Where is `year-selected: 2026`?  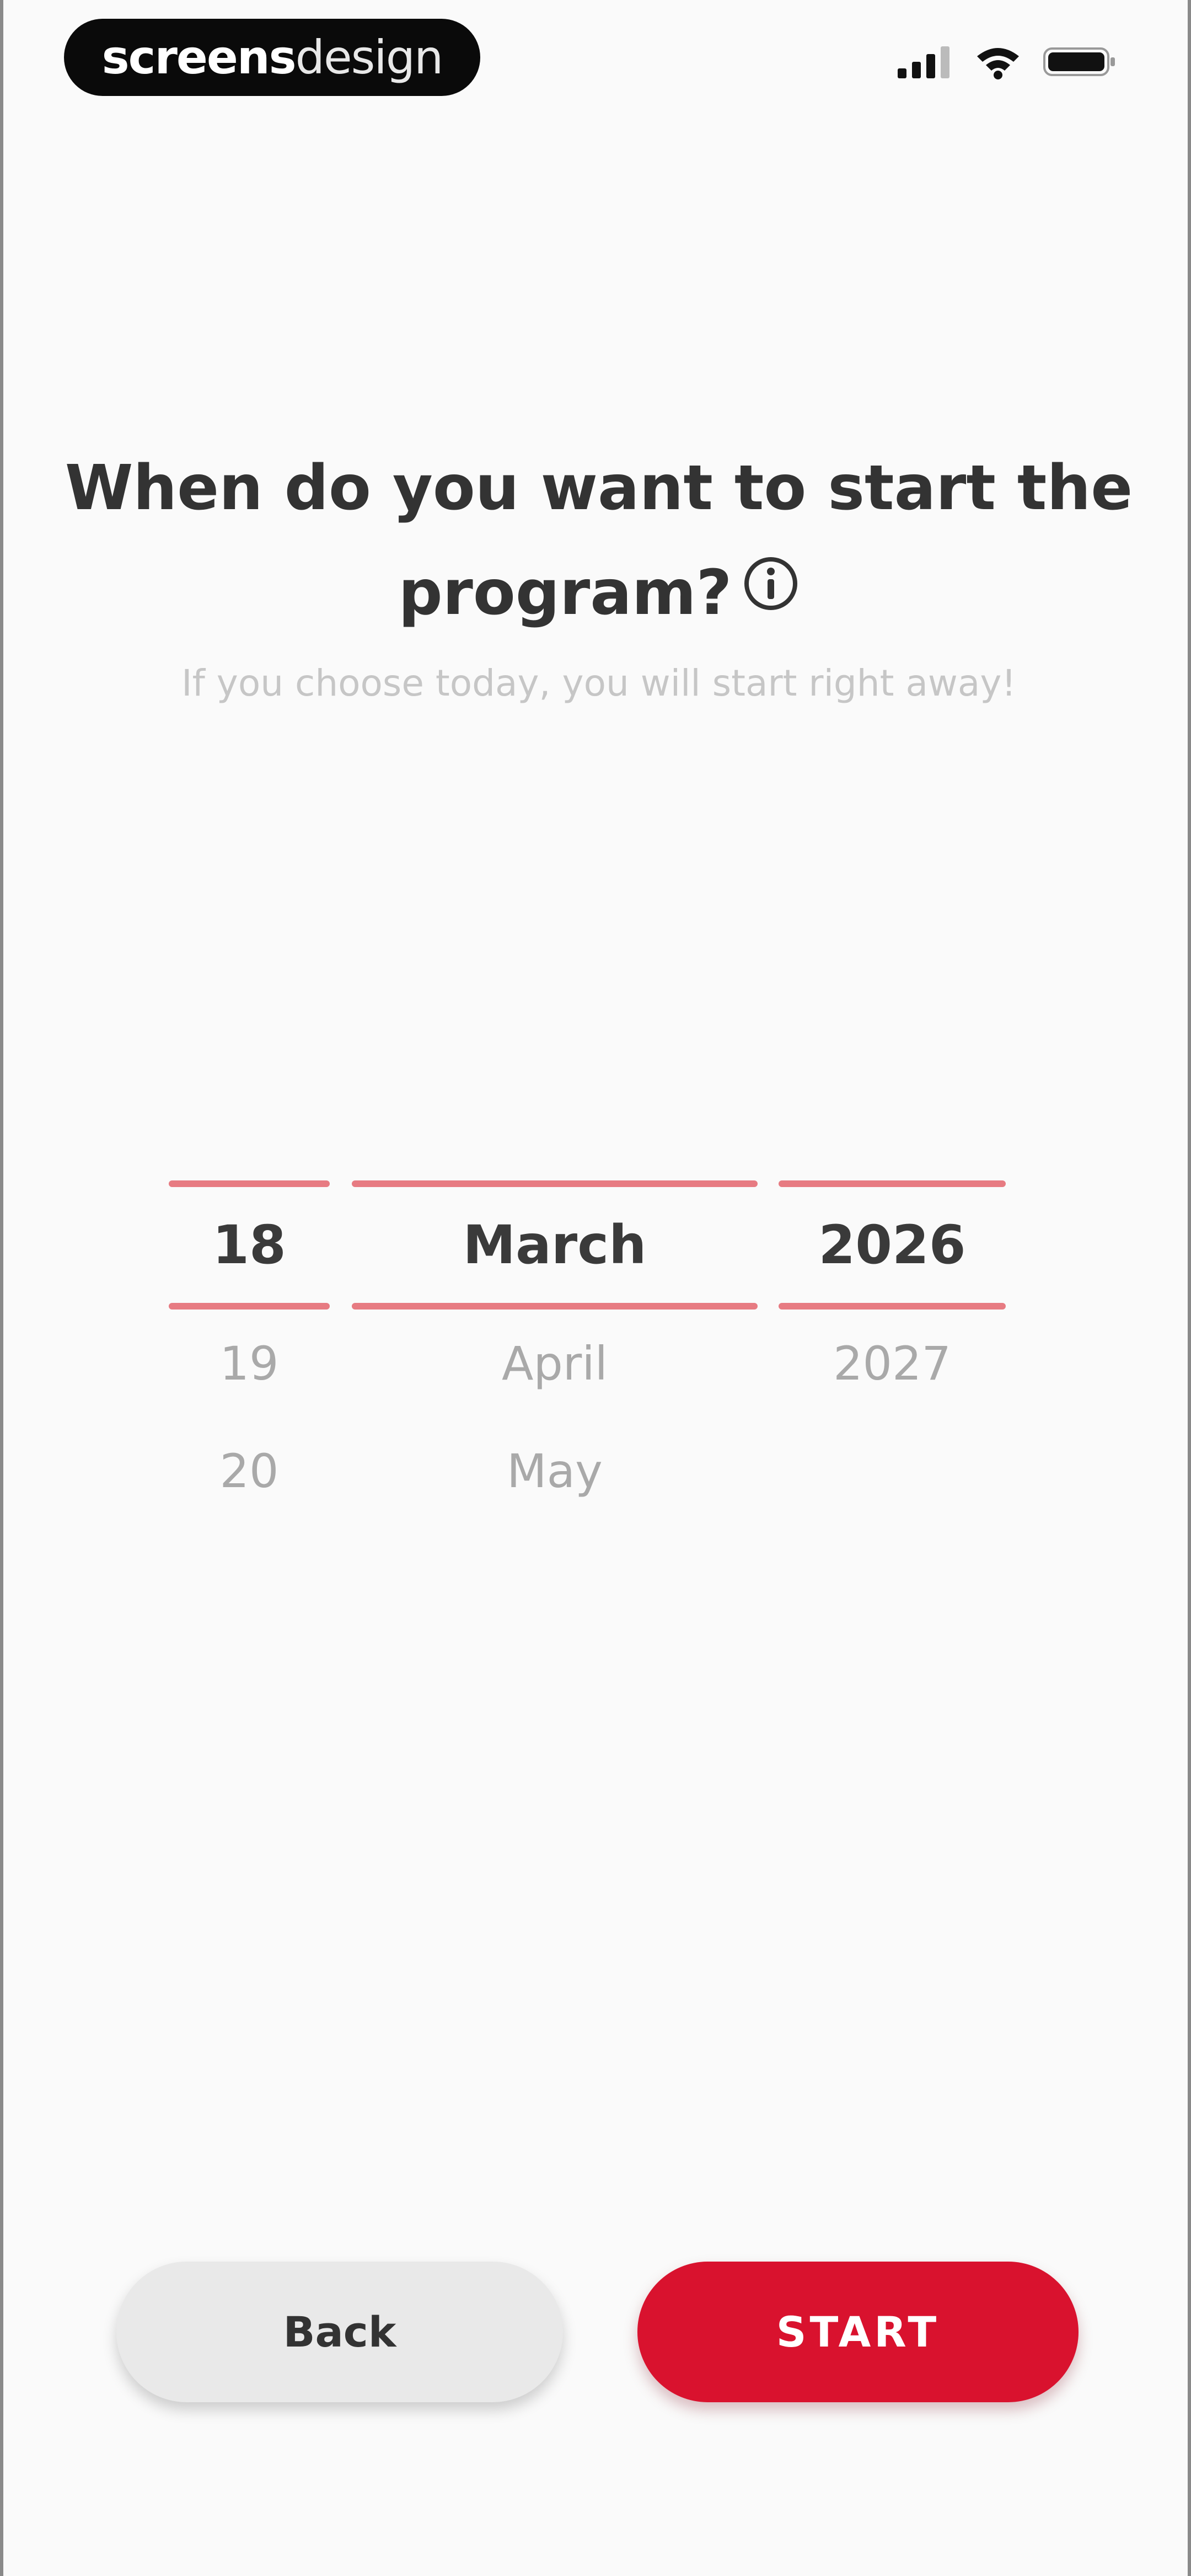 year-selected: 2026 is located at coordinates (892, 1245).